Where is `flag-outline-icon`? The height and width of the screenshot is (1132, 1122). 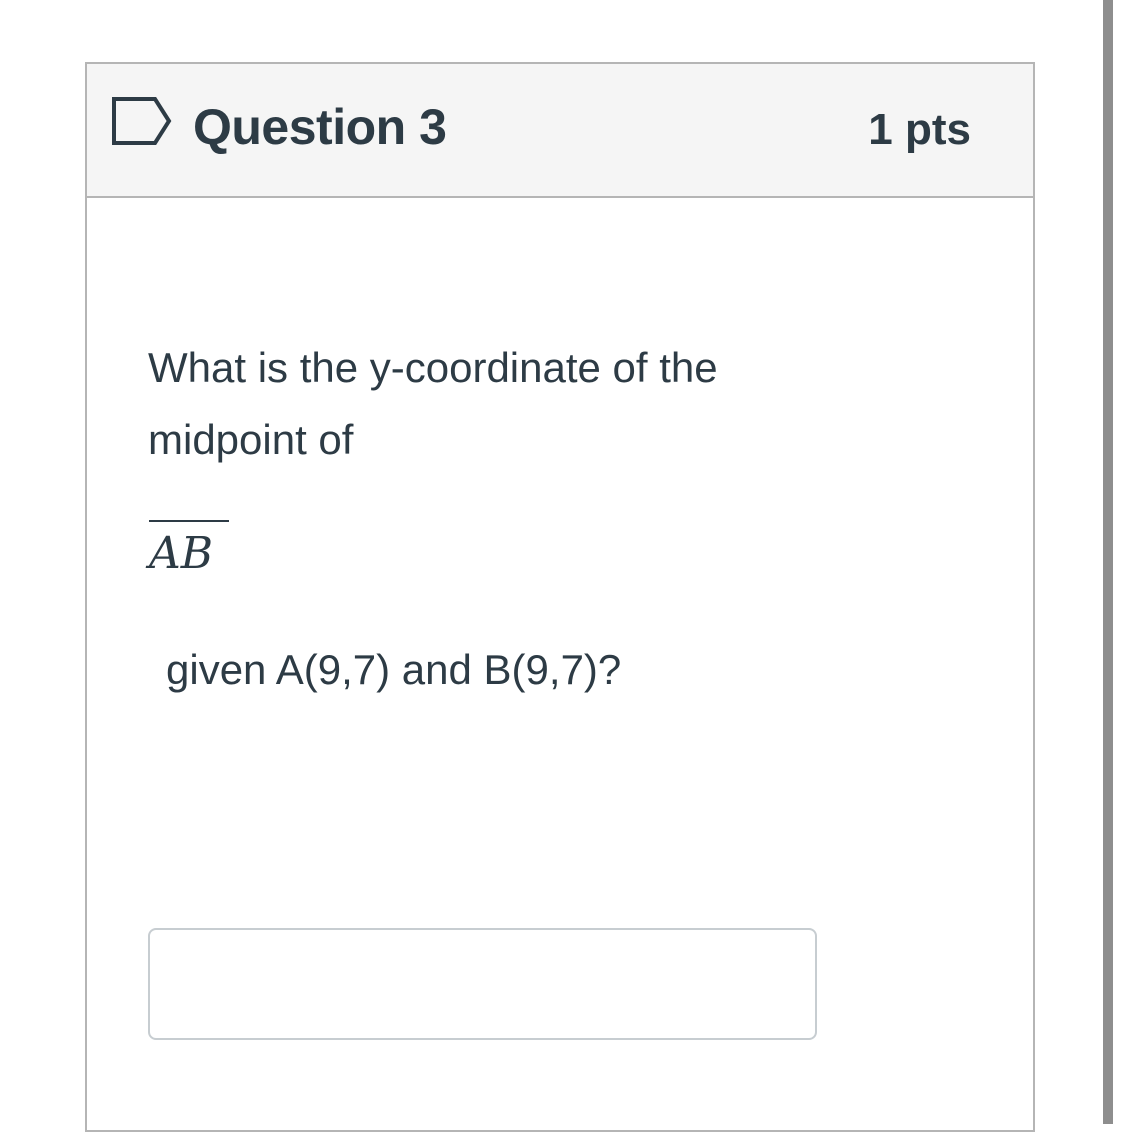
flag-outline-icon is located at coordinates (142, 121).